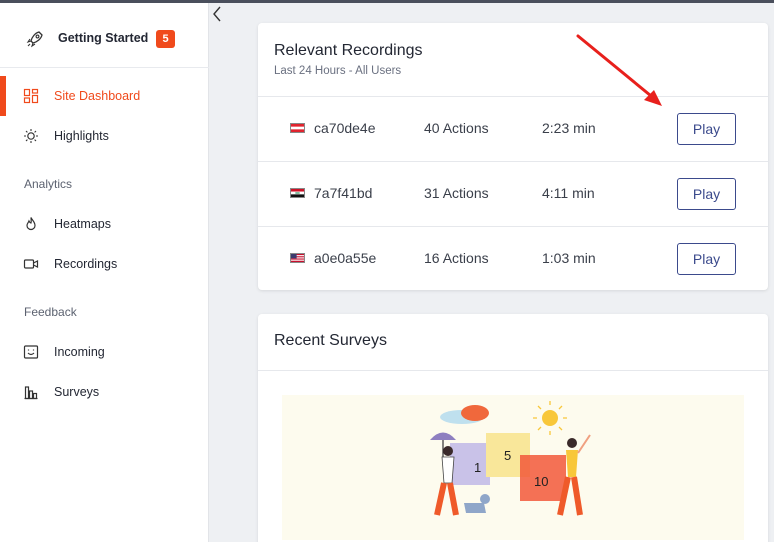 This screenshot has height=542, width=774. What do you see at coordinates (48, 184) in the screenshot?
I see `section-heading-analytics: Analytics` at bounding box center [48, 184].